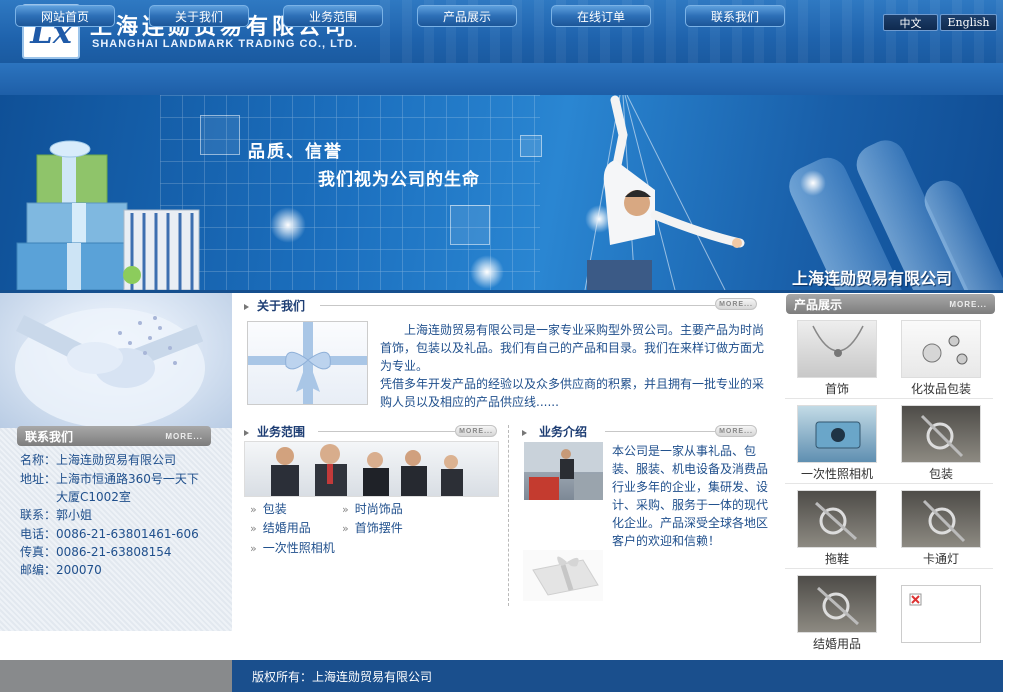  I want to click on contact-zip: 邮编：200070, so click(61, 570).